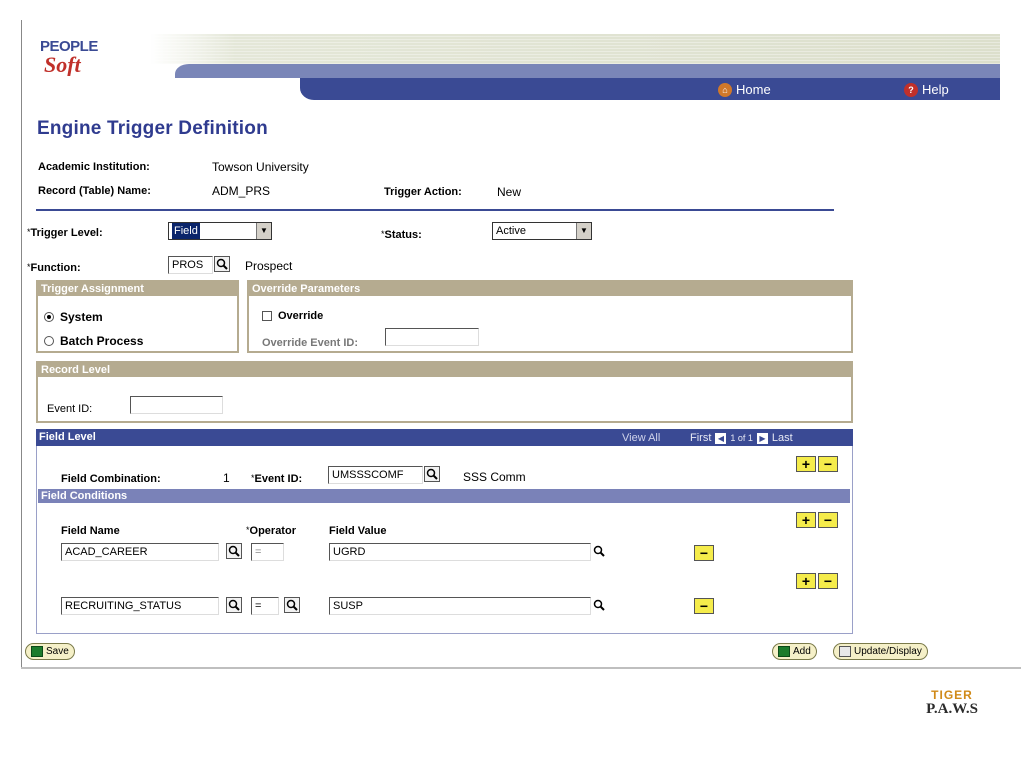 Image resolution: width=1024 pixels, height=768 pixels. What do you see at coordinates (190, 265) in the screenshot?
I see `function-input: PROS` at bounding box center [190, 265].